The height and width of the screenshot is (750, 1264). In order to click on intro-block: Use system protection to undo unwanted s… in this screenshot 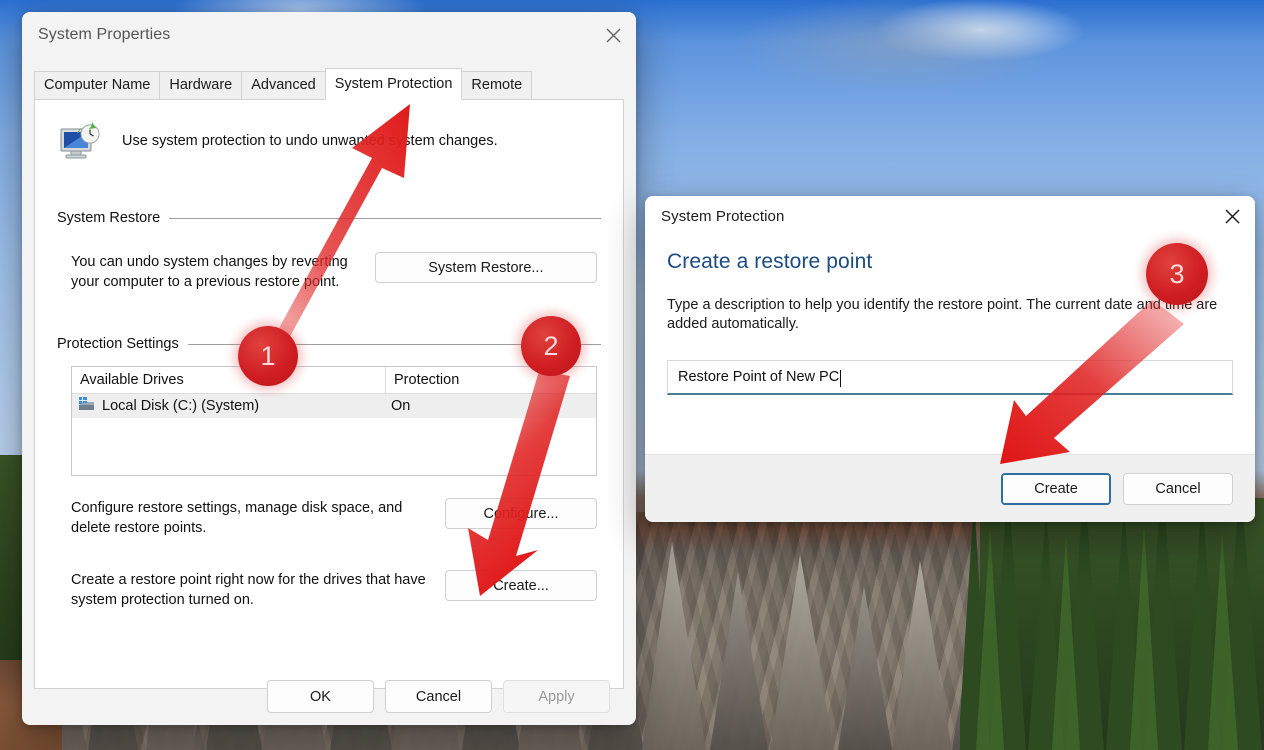, I will do `click(329, 133)`.